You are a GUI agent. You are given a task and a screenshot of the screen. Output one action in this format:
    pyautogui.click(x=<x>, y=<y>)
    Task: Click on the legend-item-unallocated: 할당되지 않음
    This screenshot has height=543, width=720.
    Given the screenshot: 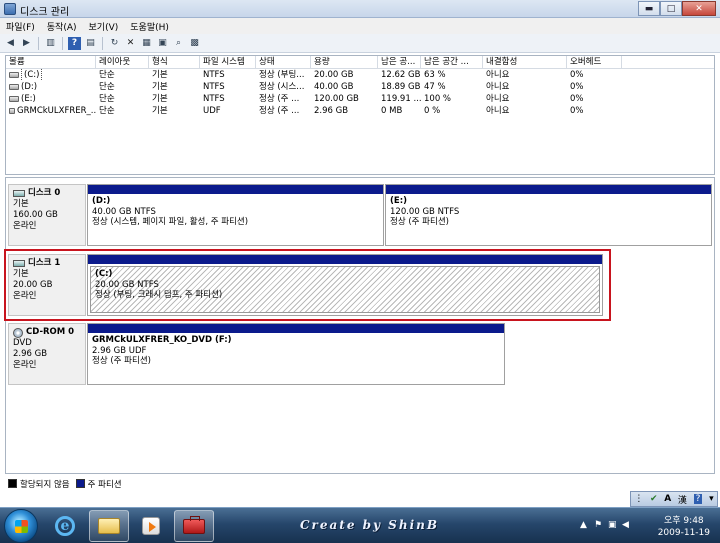 What is the action you would take?
    pyautogui.click(x=39, y=484)
    